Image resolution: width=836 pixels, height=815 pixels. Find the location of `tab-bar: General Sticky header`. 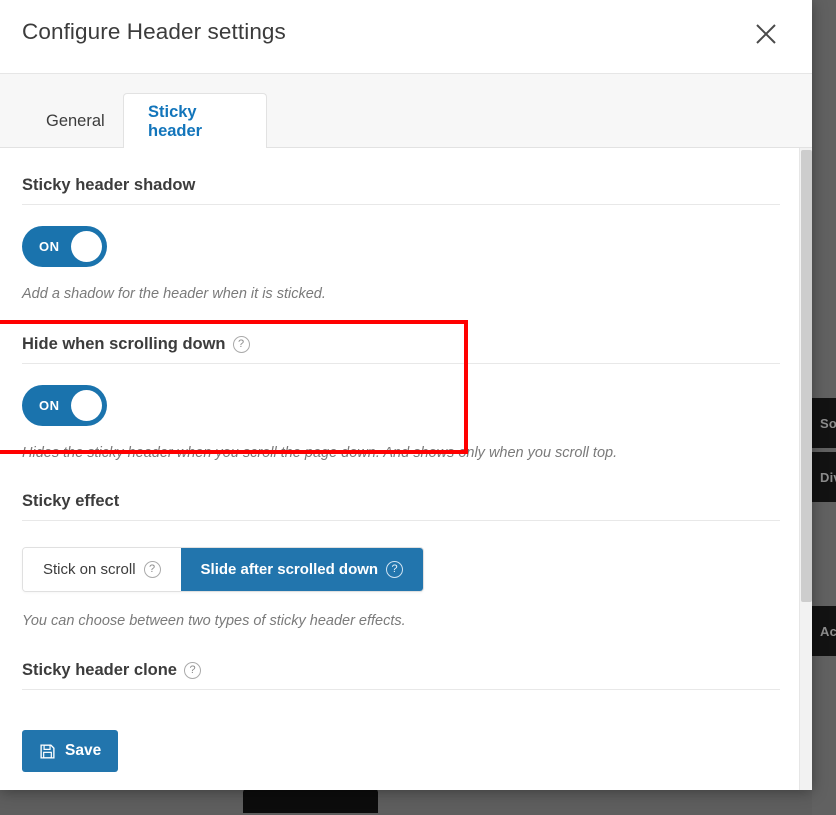

tab-bar: General Sticky header is located at coordinates (406, 111).